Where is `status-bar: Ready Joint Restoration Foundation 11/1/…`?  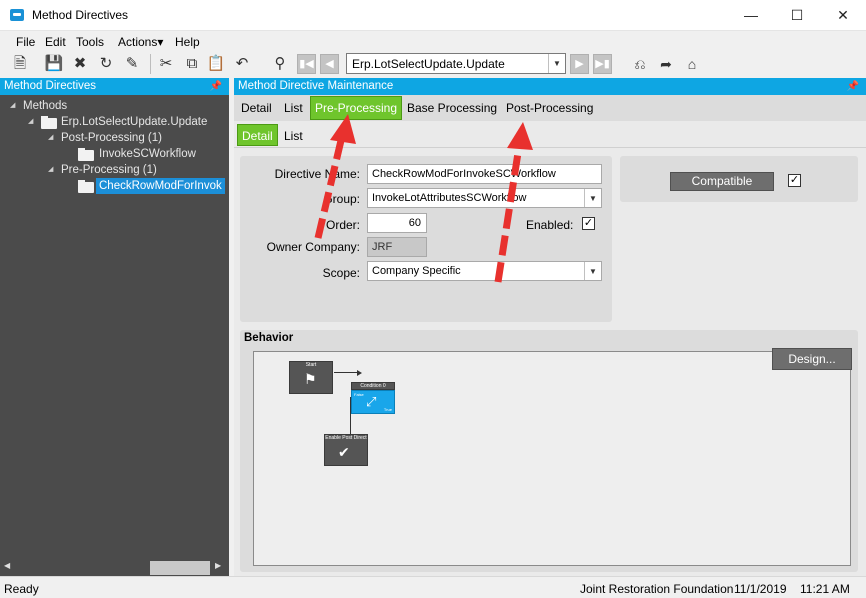 status-bar: Ready Joint Restoration Foundation 11/1/… is located at coordinates (433, 587).